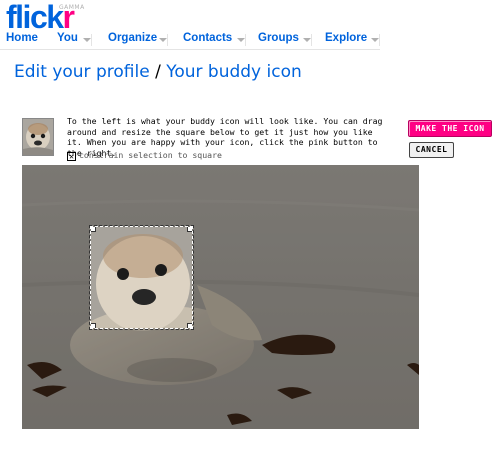  Describe the element at coordinates (307, 40) in the screenshot. I see `nav-groups-dropdown-icon` at that location.